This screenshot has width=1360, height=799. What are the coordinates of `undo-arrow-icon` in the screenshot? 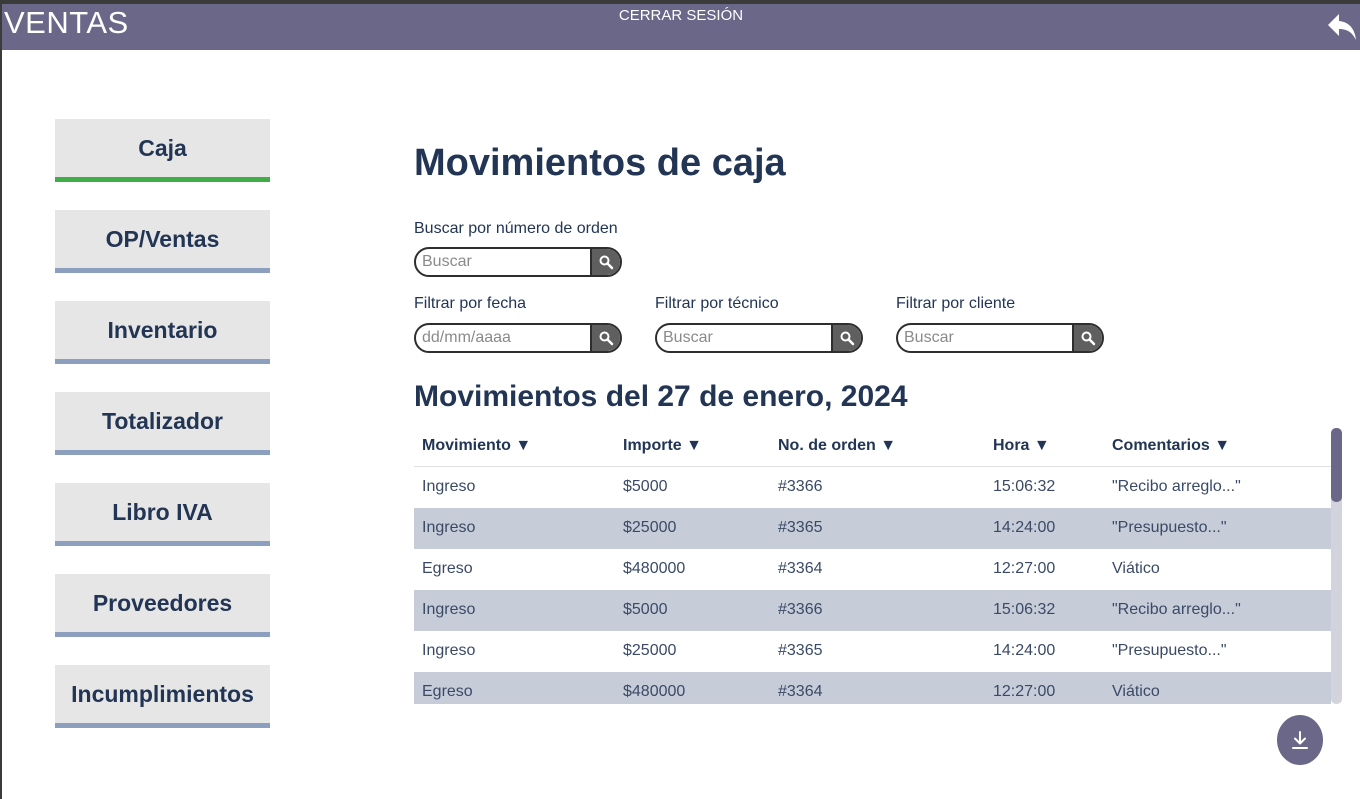 It's located at (1342, 27).